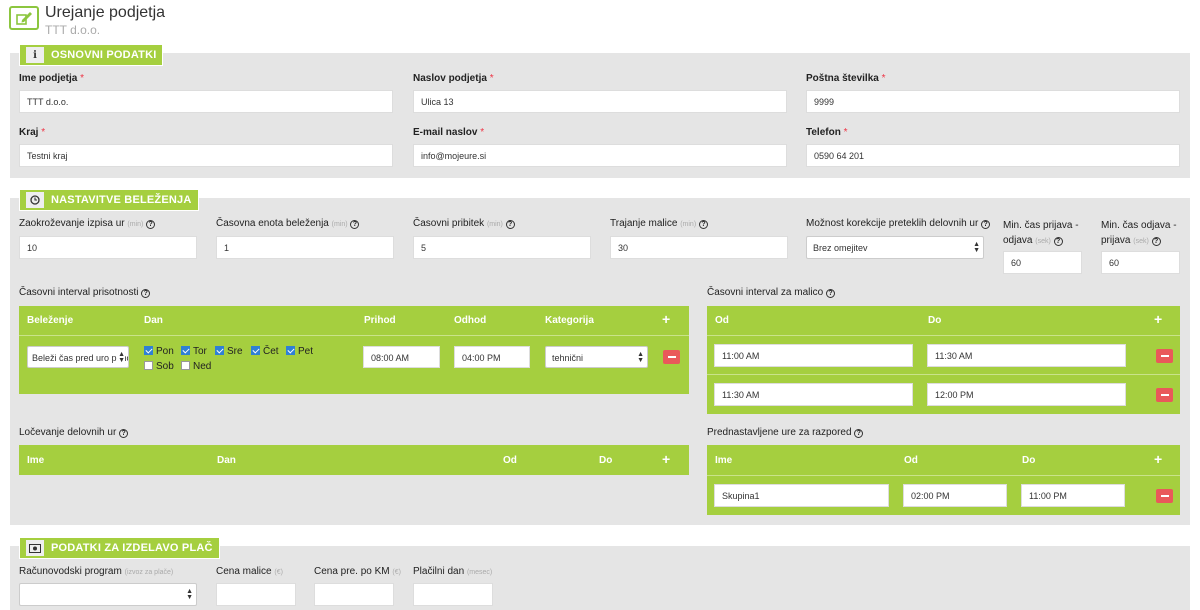 The height and width of the screenshot is (610, 1200). I want to click on email-input: info@mojeure.si, so click(600, 155).